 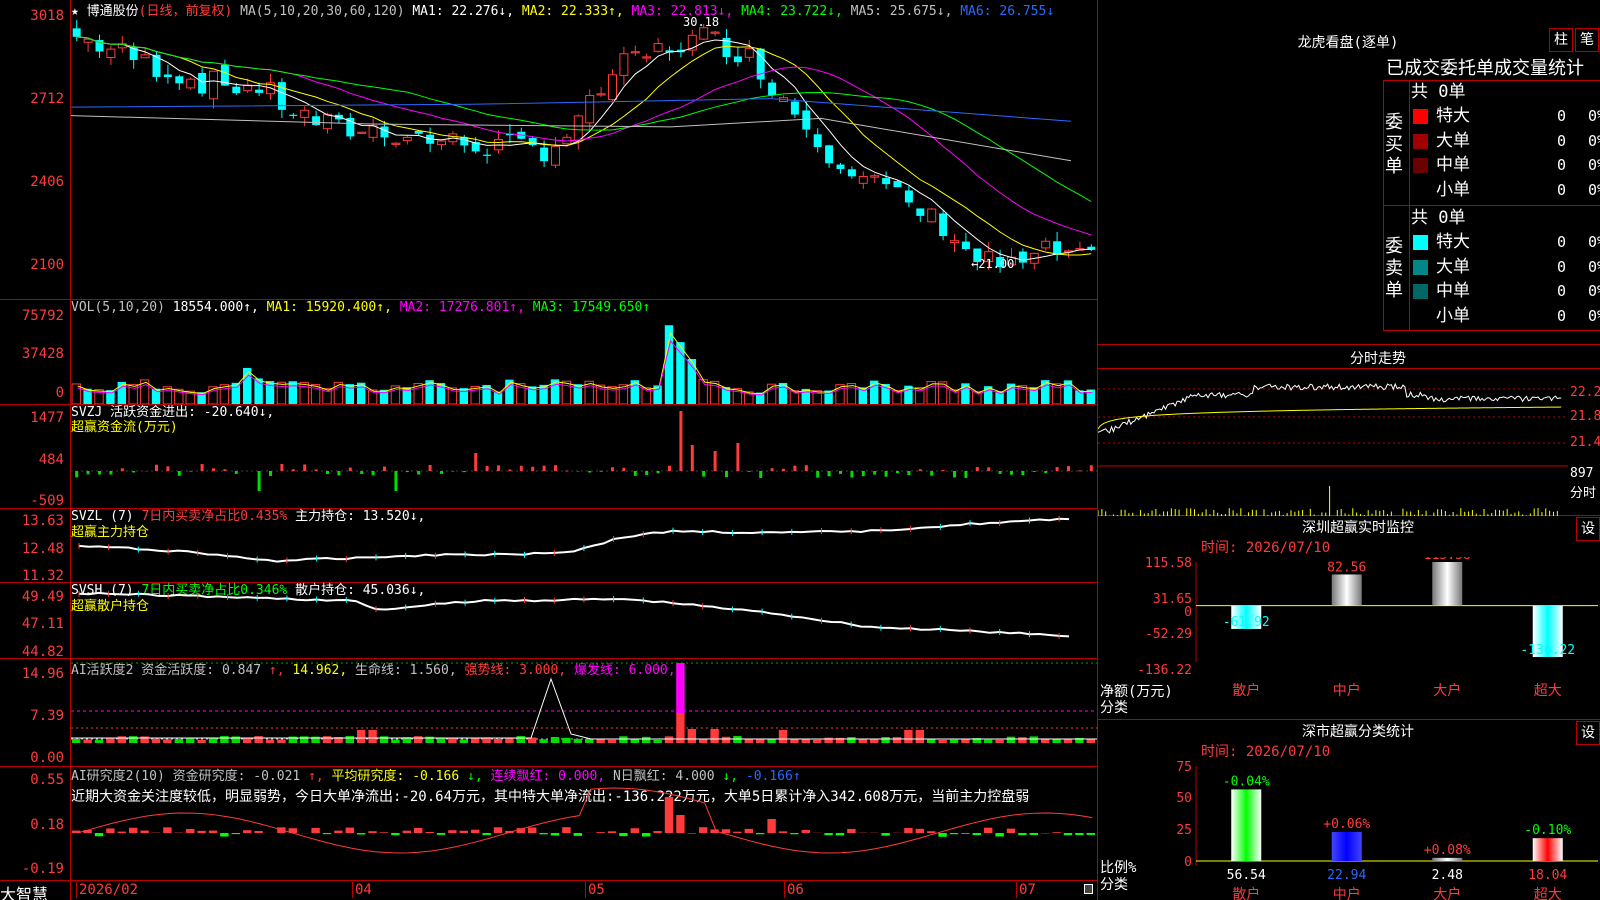 I want to click on scroll-handle, so click(x=1088, y=889).